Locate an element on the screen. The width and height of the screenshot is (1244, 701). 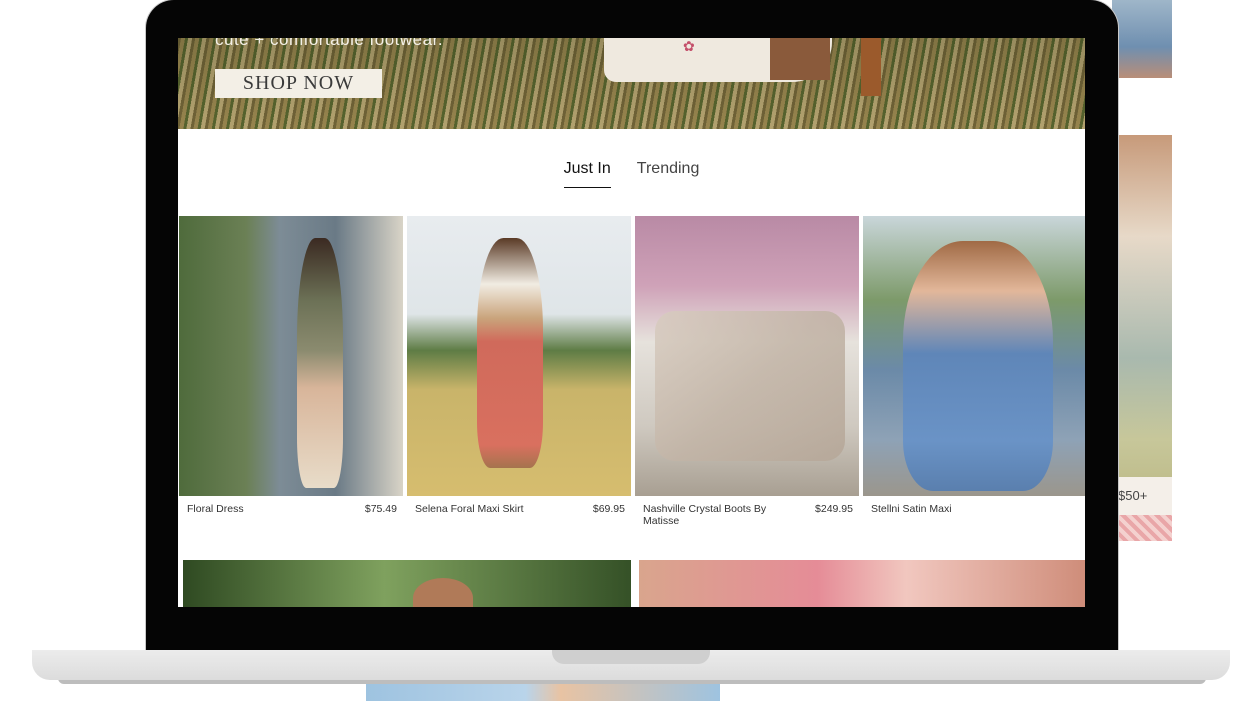
product-name: Selena Foral Maxi Skirt is located at coordinates (469, 509).